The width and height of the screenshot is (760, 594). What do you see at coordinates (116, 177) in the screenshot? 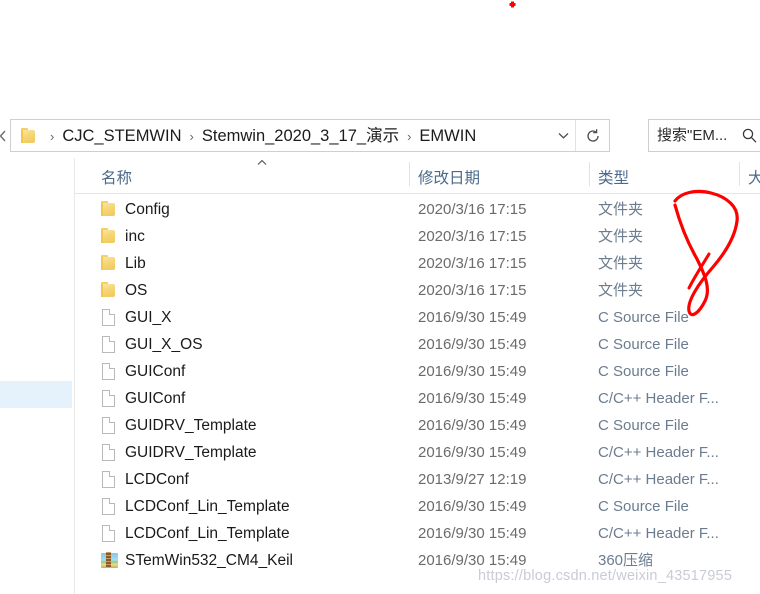
I see `column-header-name: 名称` at bounding box center [116, 177].